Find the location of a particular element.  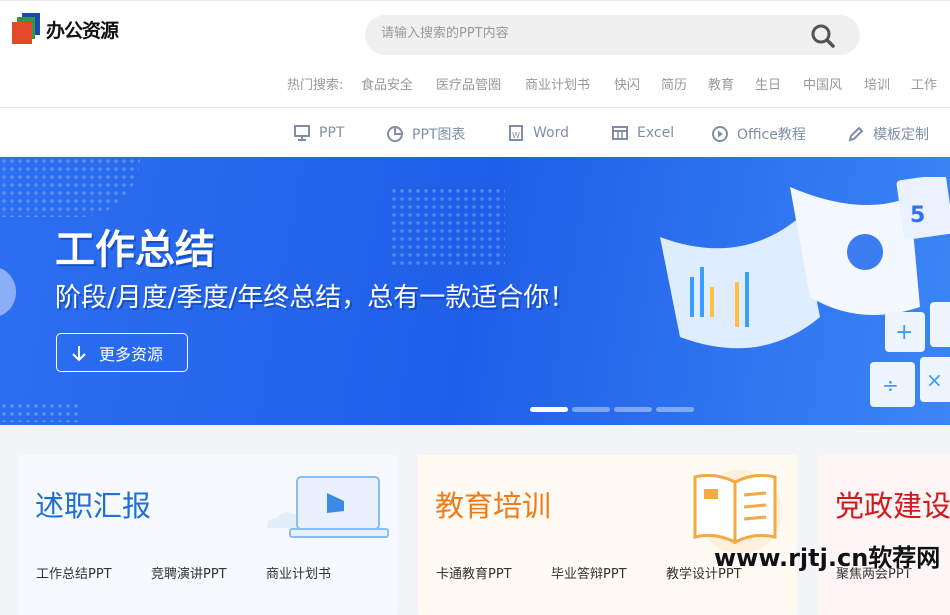

nav-item-excel: Excel is located at coordinates (642, 133).